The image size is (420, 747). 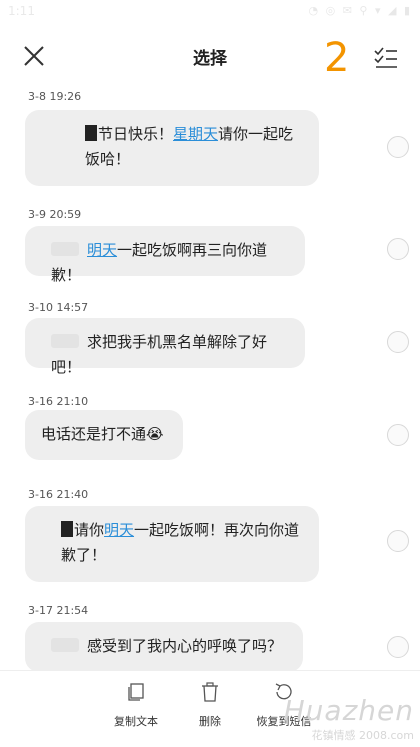 I want to click on copy-icon, so click(x=136, y=692).